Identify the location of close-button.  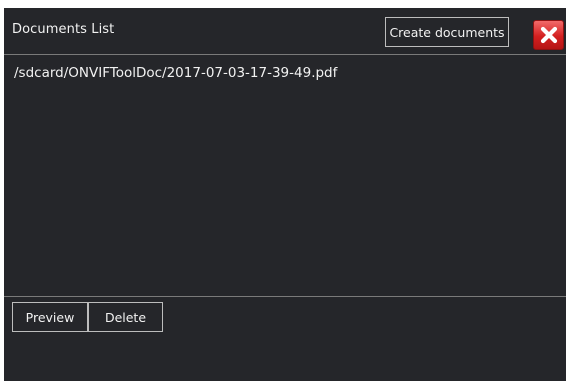
(548, 35).